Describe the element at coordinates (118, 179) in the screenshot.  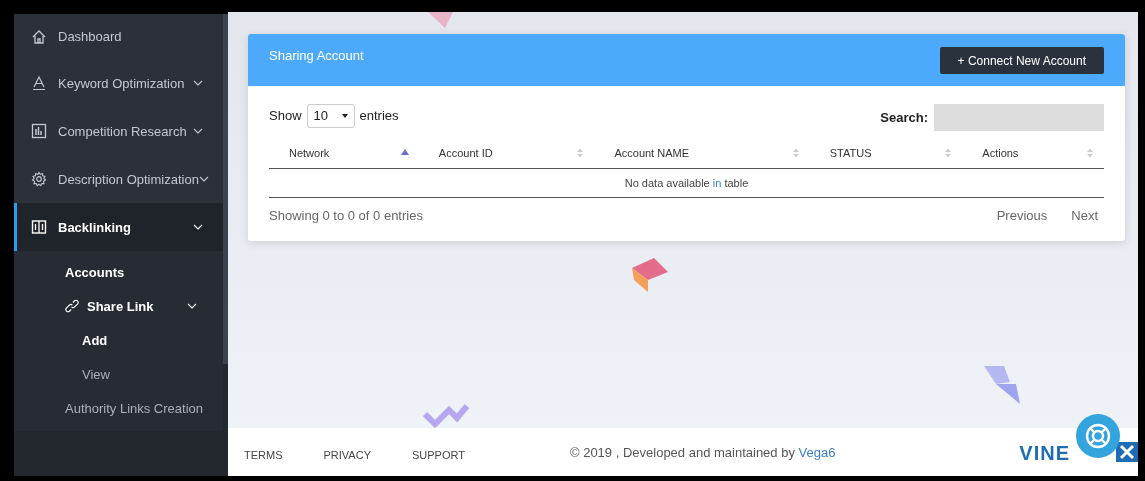
I see `sidebar-item: Description Optimization` at that location.